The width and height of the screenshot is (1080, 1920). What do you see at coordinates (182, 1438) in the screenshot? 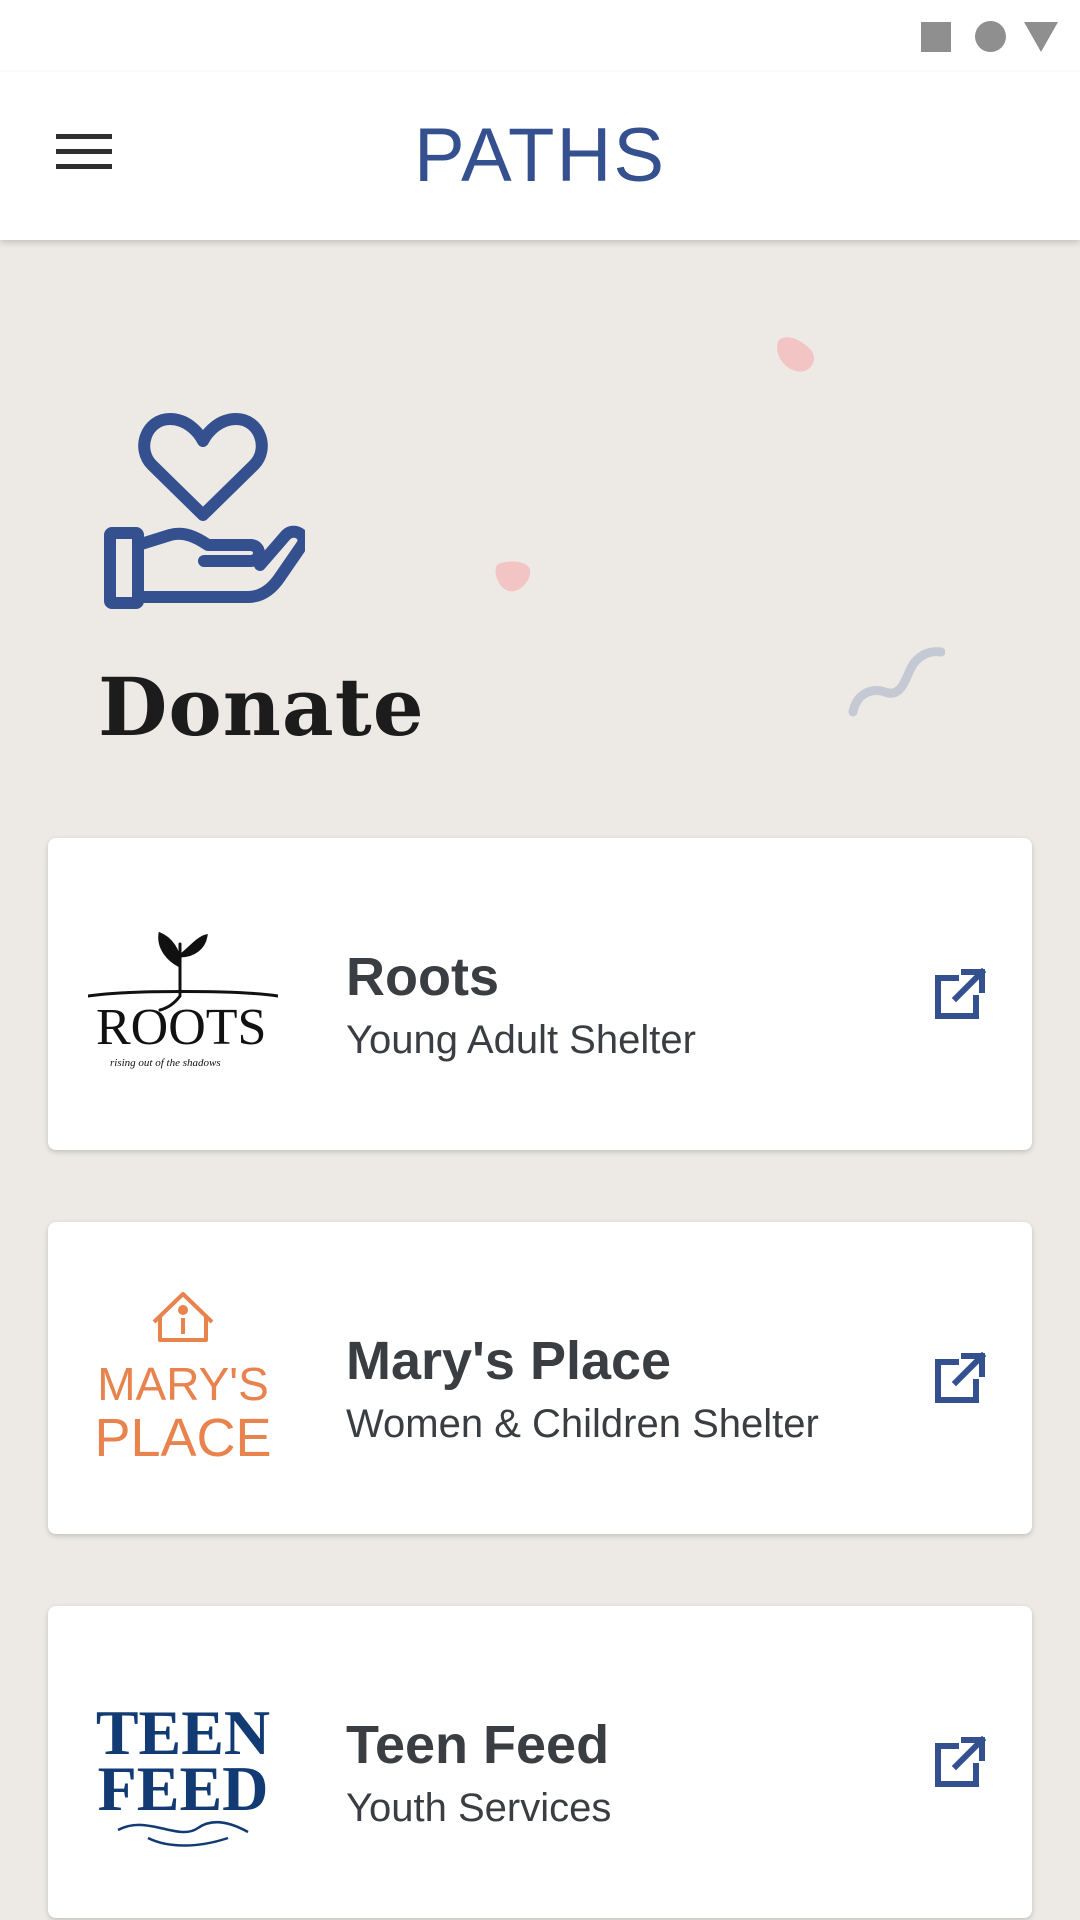
I see `marys-place-logo-line2: PLACE` at bounding box center [182, 1438].